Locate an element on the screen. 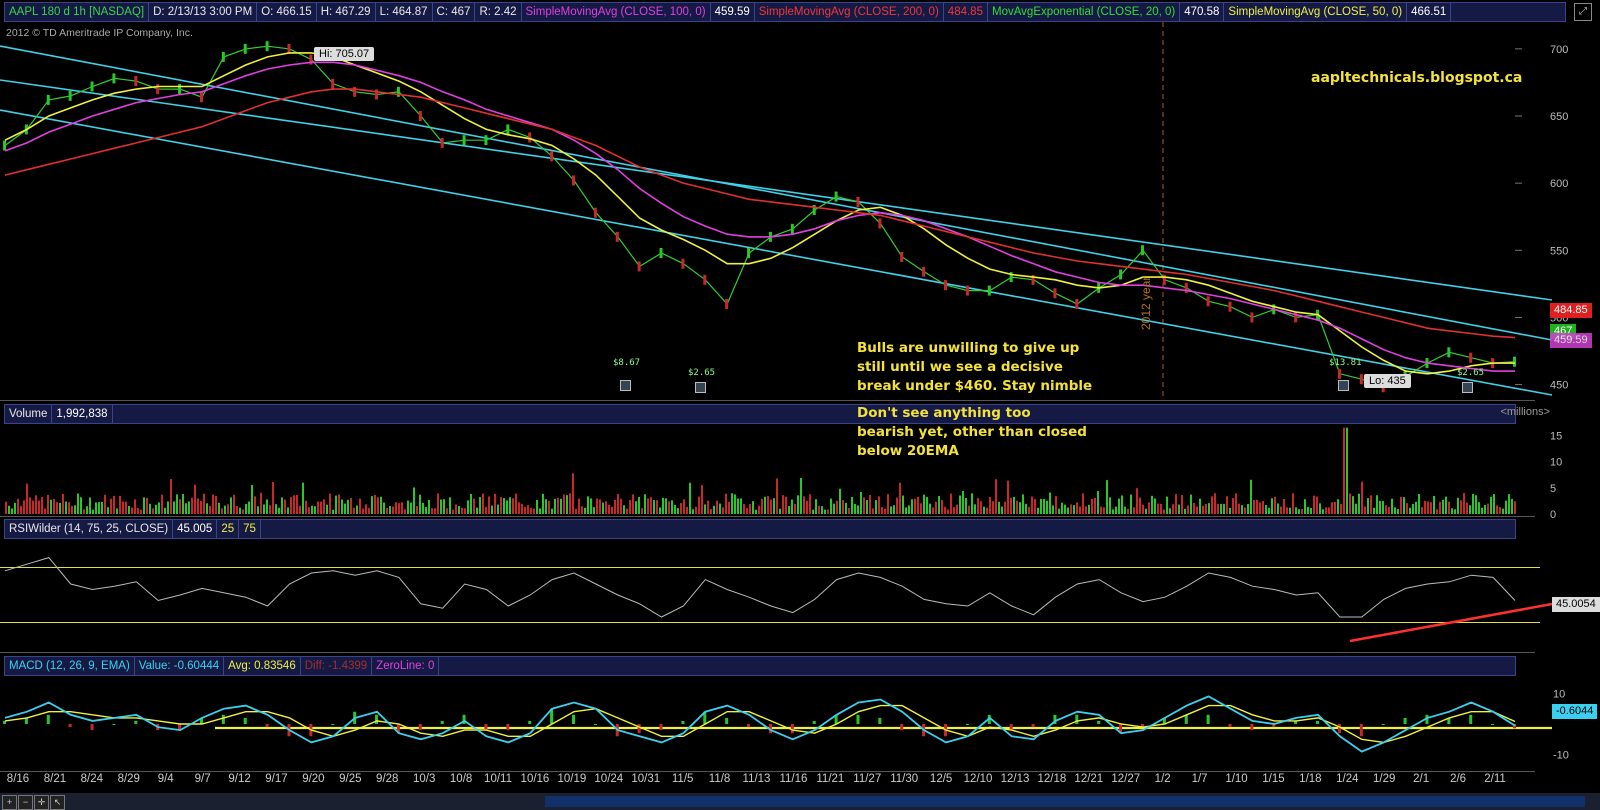 The width and height of the screenshot is (1600, 810). date-tick-label: 11/30 is located at coordinates (904, 779).